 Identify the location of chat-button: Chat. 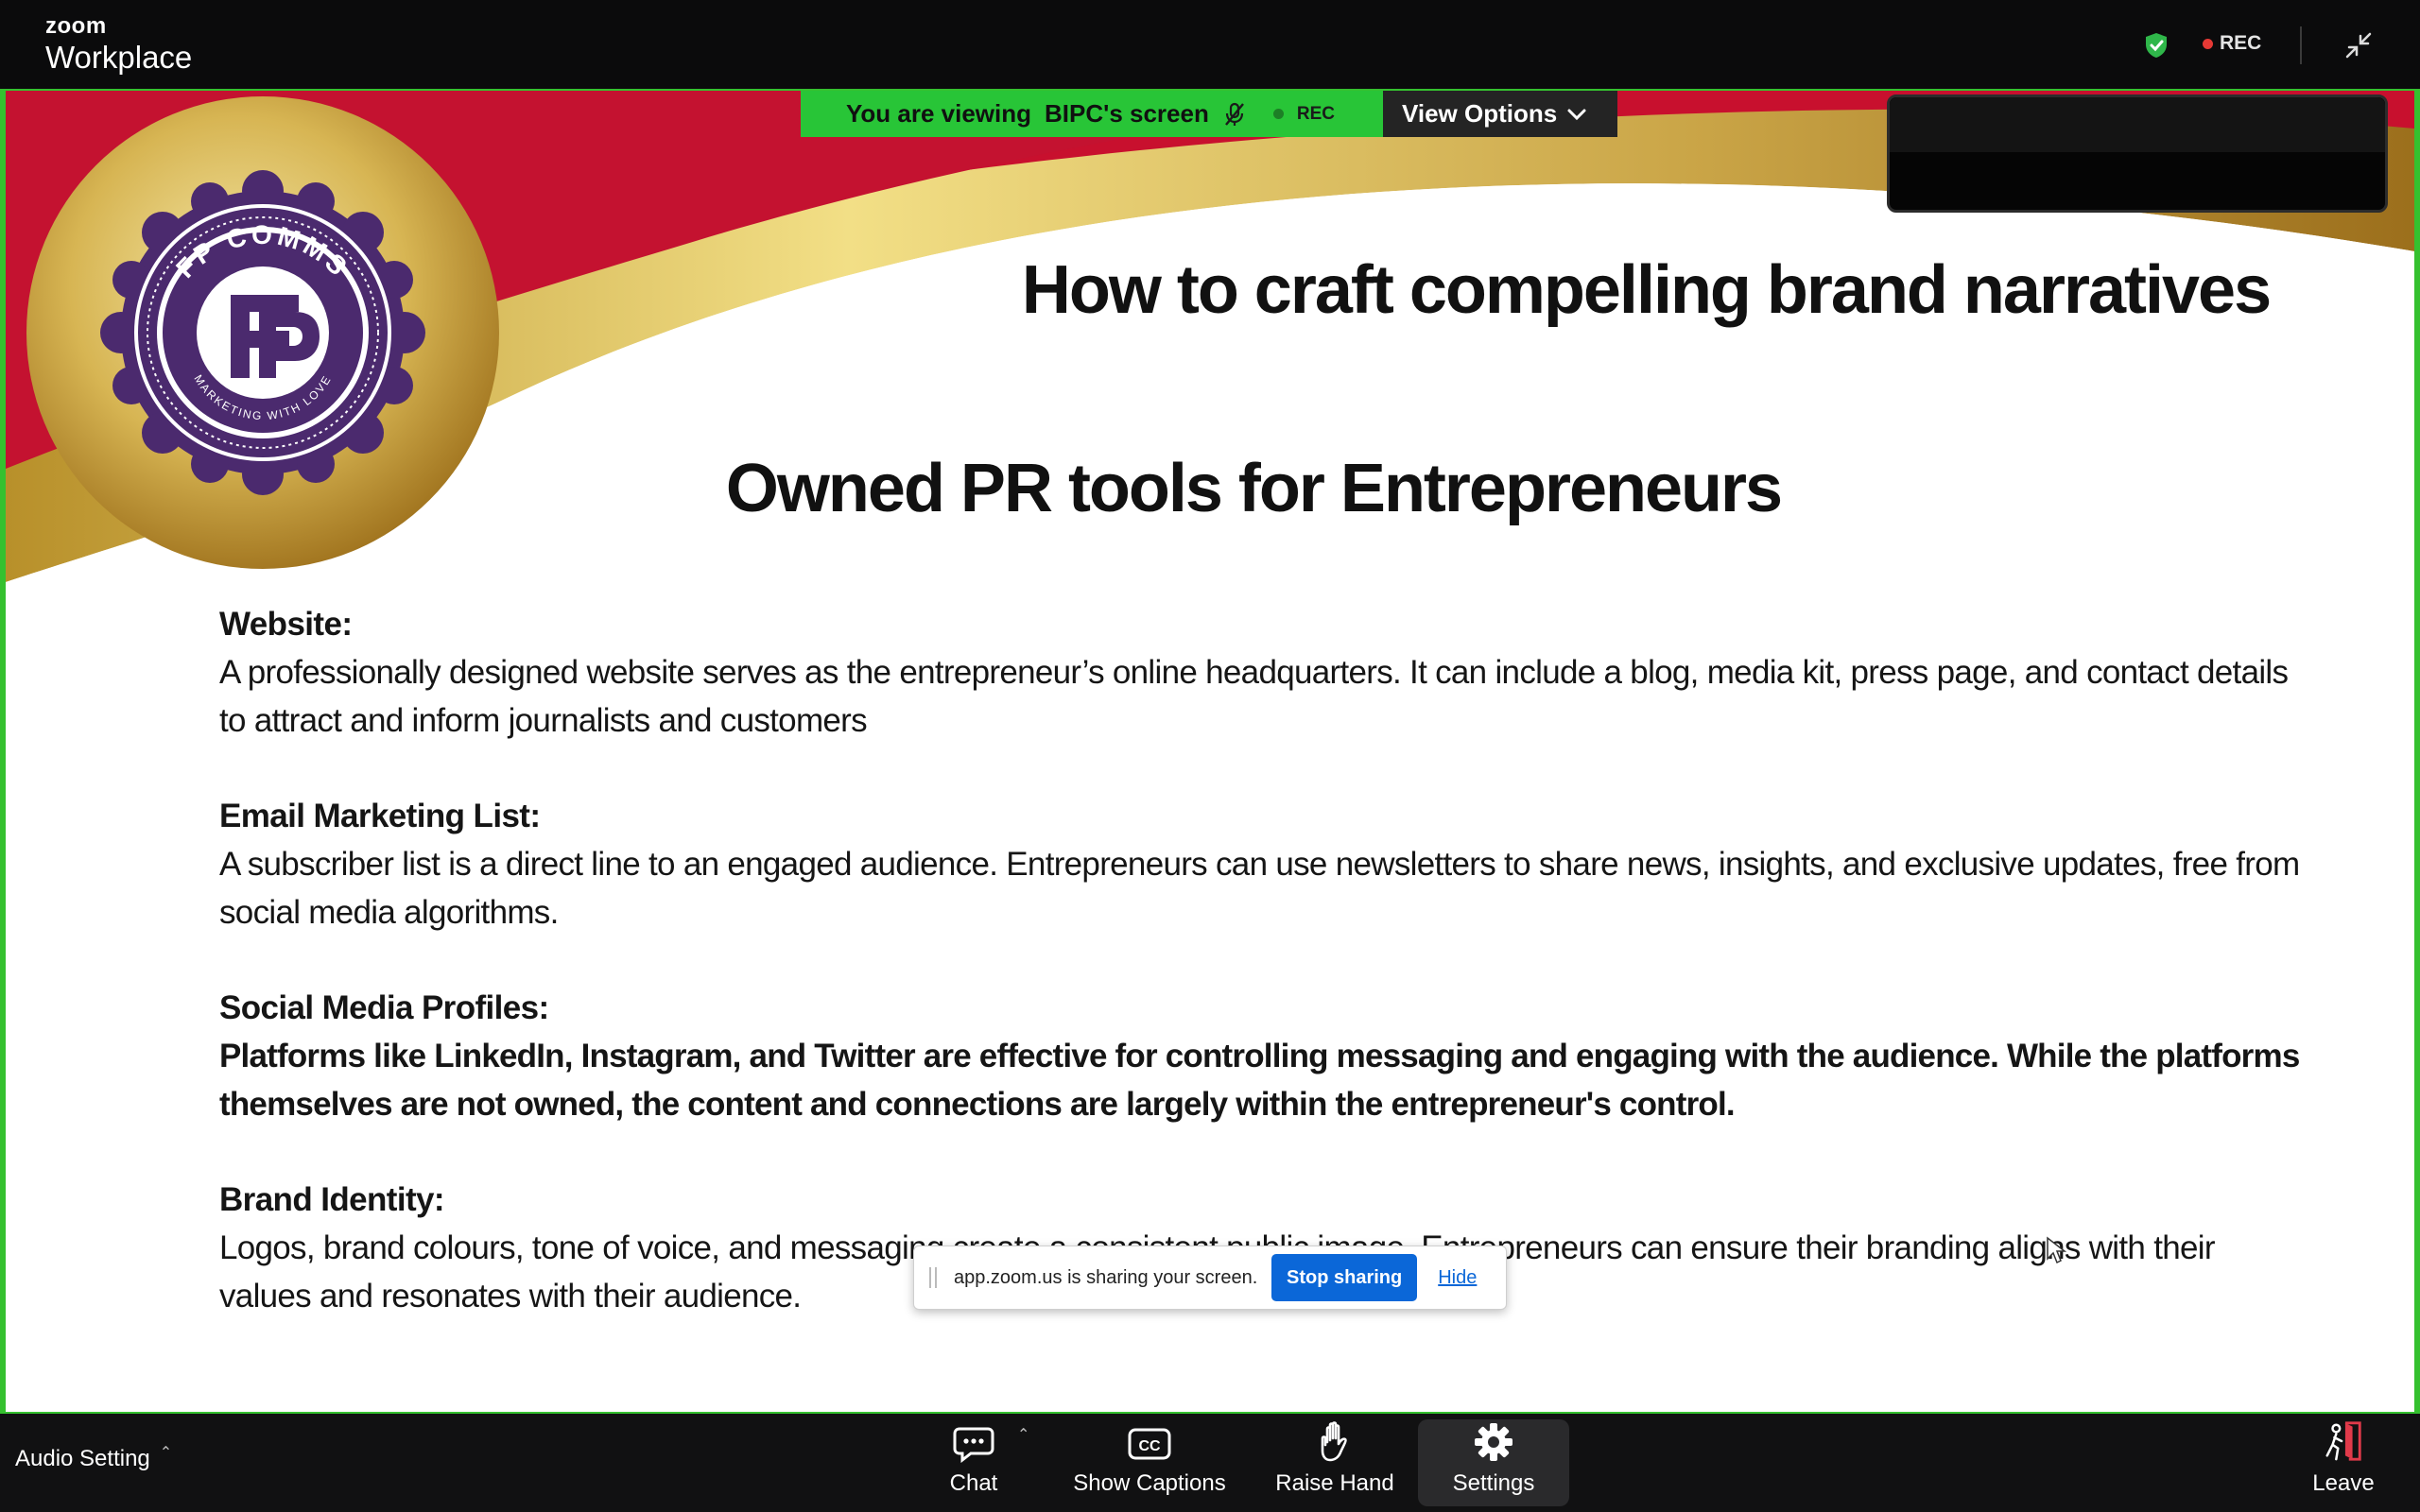
(973, 1462).